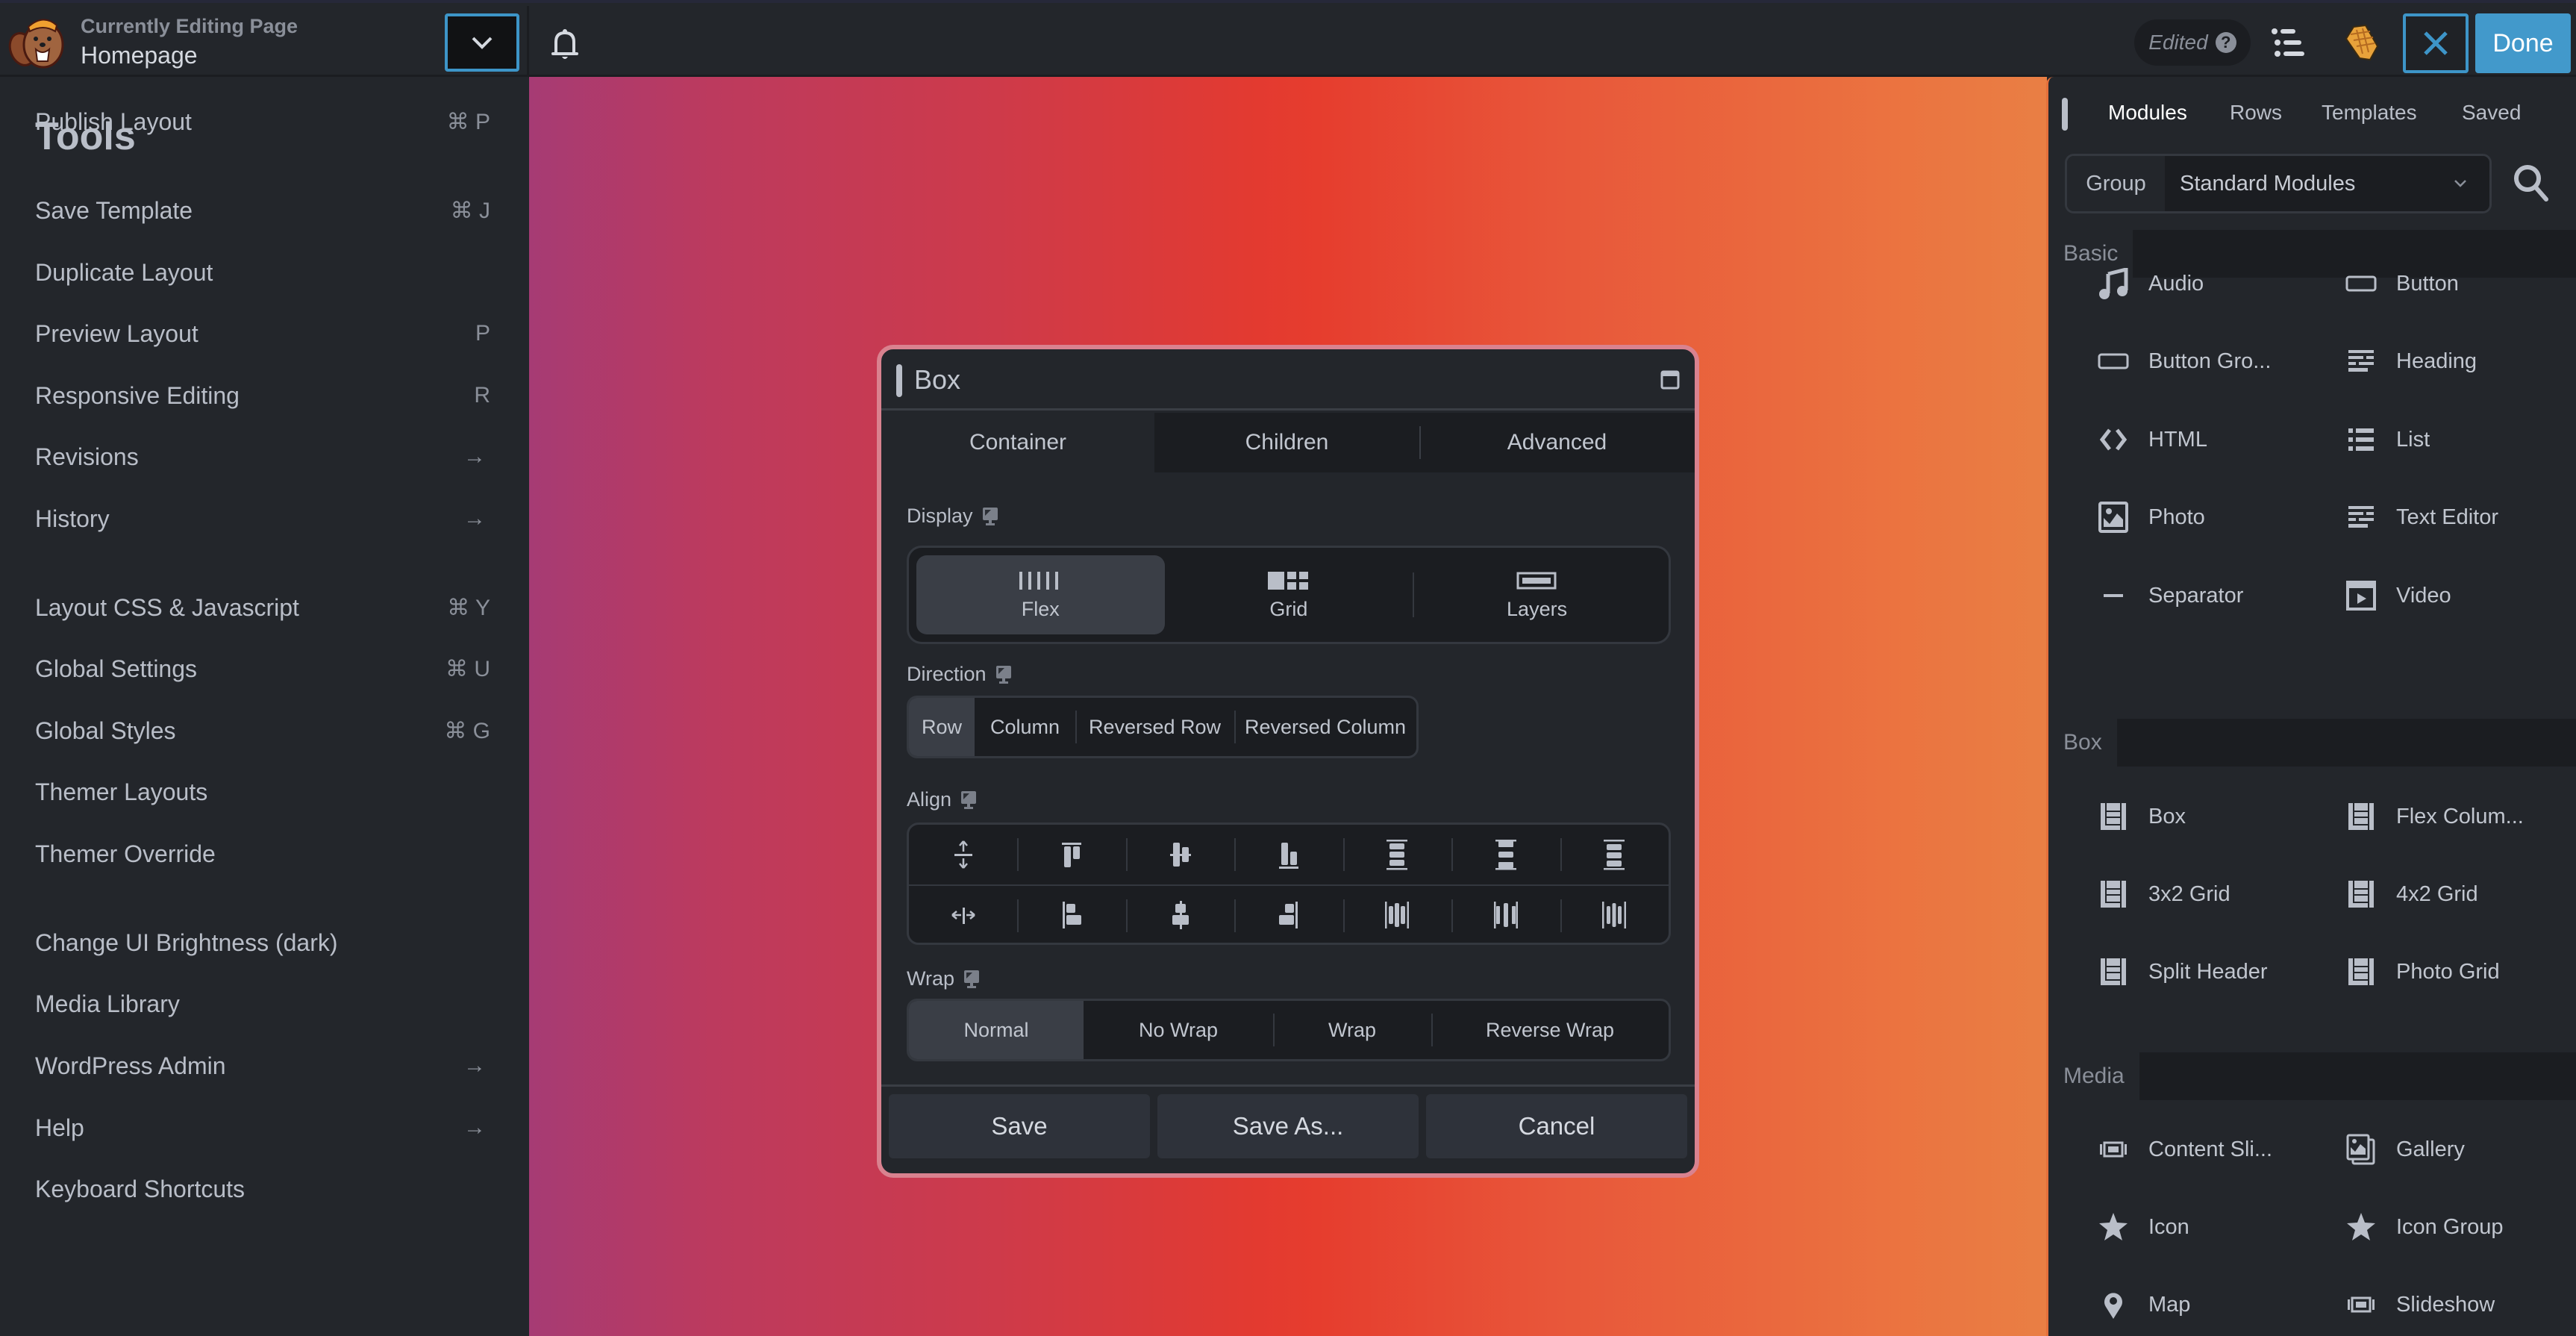 The height and width of the screenshot is (1336, 2576). Describe the element at coordinates (2288, 42) in the screenshot. I see `outline-panel-button` at that location.